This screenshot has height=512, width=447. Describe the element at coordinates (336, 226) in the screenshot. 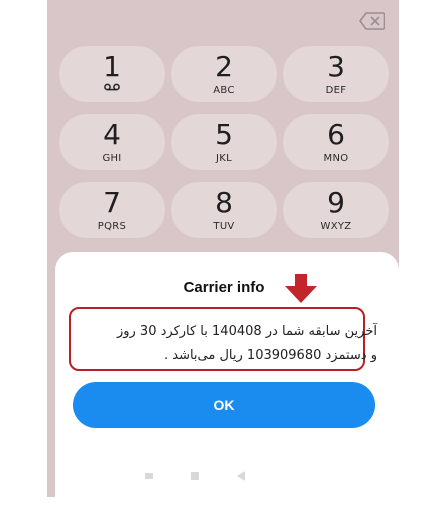

I see `key-letters: WXYZ` at that location.